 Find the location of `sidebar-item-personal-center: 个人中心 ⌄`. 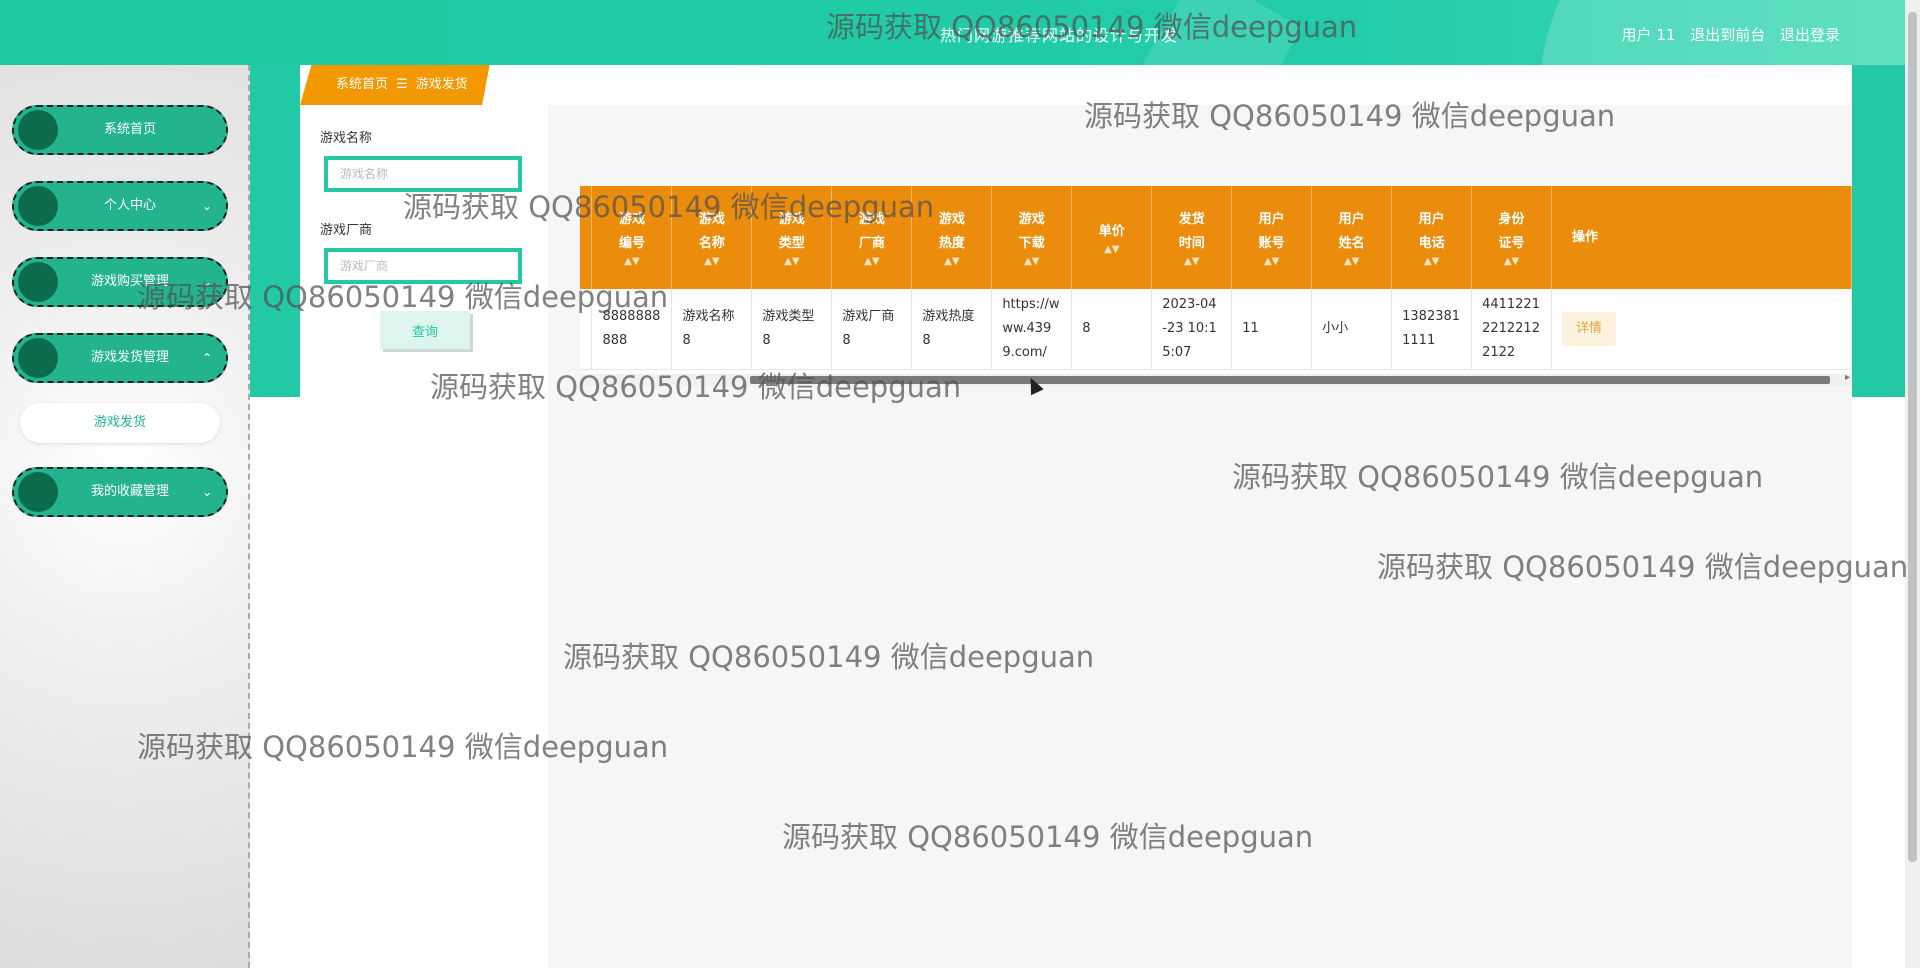

sidebar-item-personal-center: 个人中心 ⌄ is located at coordinates (120, 206).